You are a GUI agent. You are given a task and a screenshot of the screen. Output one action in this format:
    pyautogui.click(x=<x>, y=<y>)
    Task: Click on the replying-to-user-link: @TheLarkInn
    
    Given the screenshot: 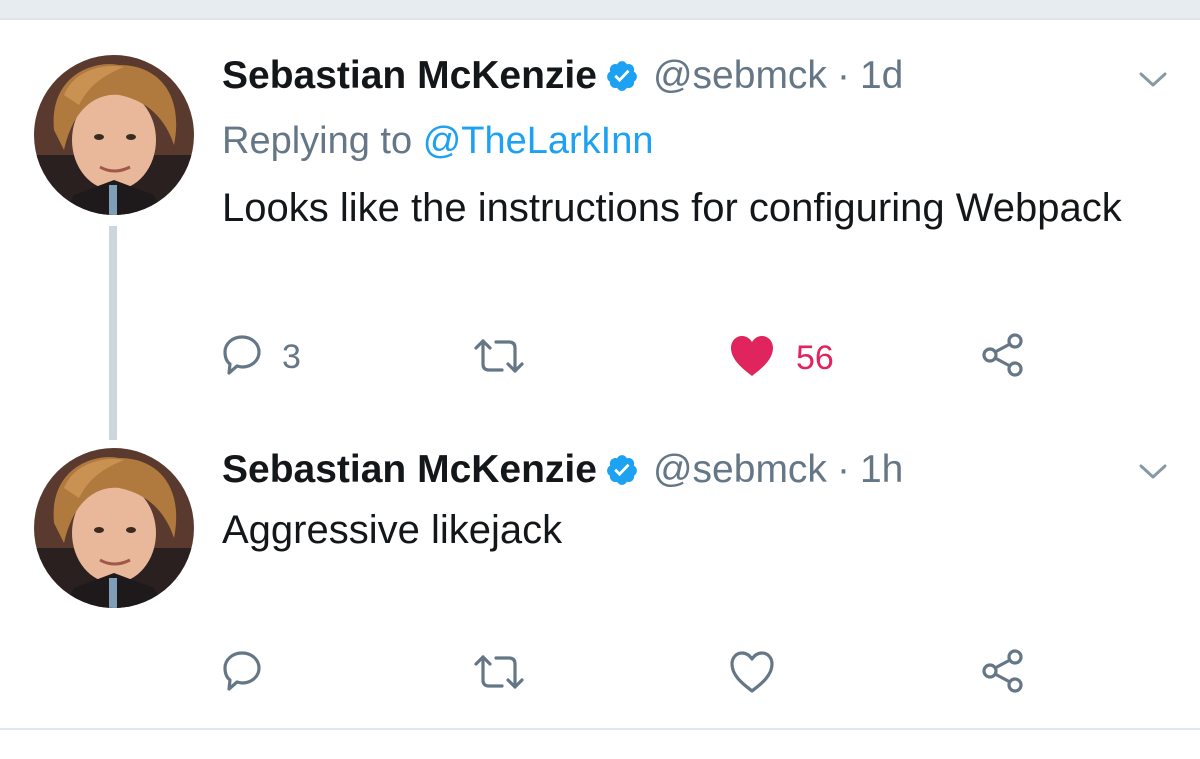 What is the action you would take?
    pyautogui.click(x=538, y=141)
    